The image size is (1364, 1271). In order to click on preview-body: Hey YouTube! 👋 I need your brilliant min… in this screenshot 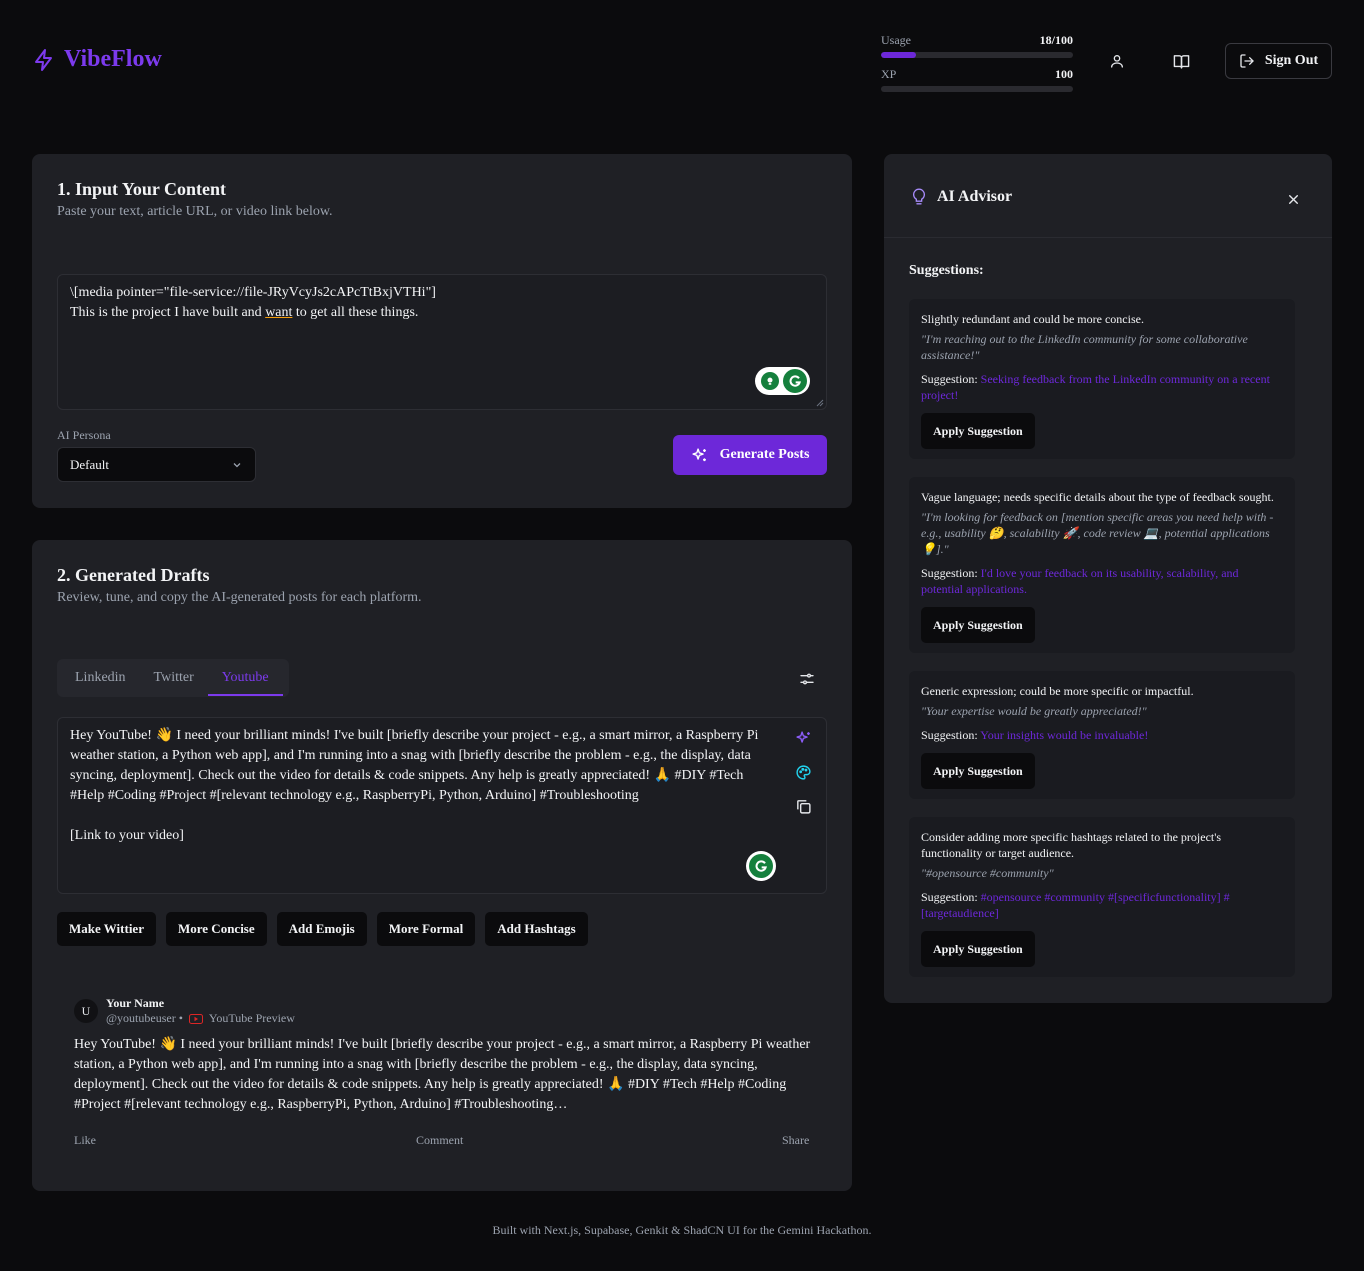, I will do `click(442, 1074)`.